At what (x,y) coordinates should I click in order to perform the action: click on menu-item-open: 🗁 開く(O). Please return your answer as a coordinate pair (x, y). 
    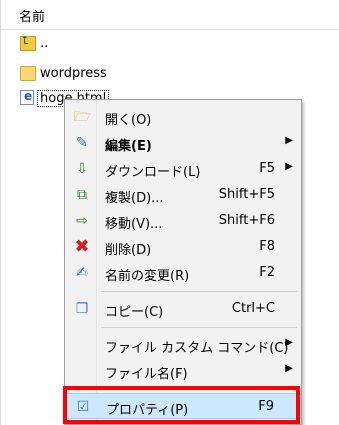
    Looking at the image, I should click on (183, 117).